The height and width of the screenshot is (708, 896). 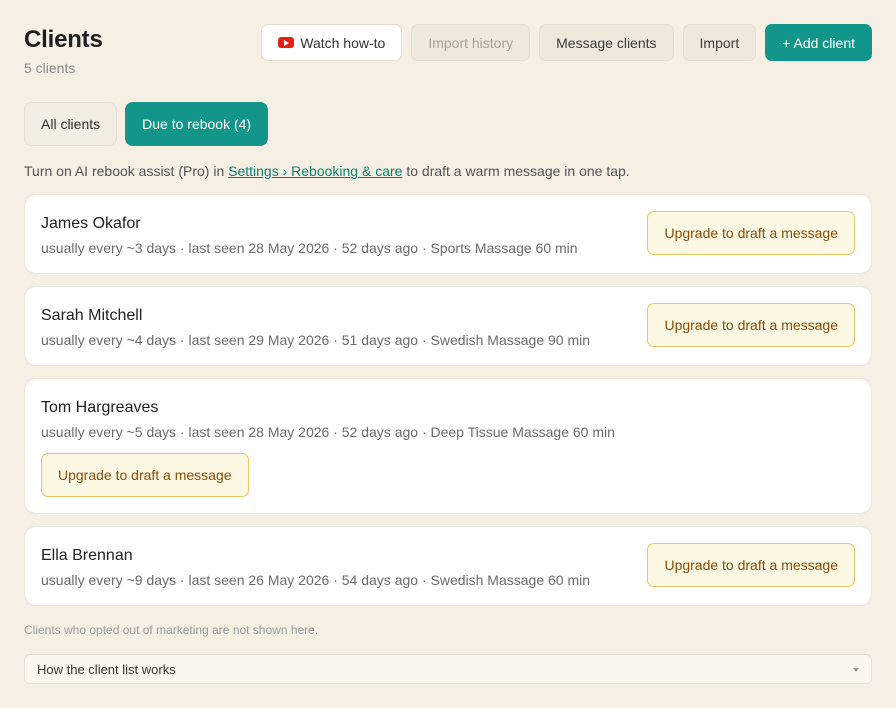 What do you see at coordinates (471, 42) in the screenshot?
I see `import-history-button: Import history` at bounding box center [471, 42].